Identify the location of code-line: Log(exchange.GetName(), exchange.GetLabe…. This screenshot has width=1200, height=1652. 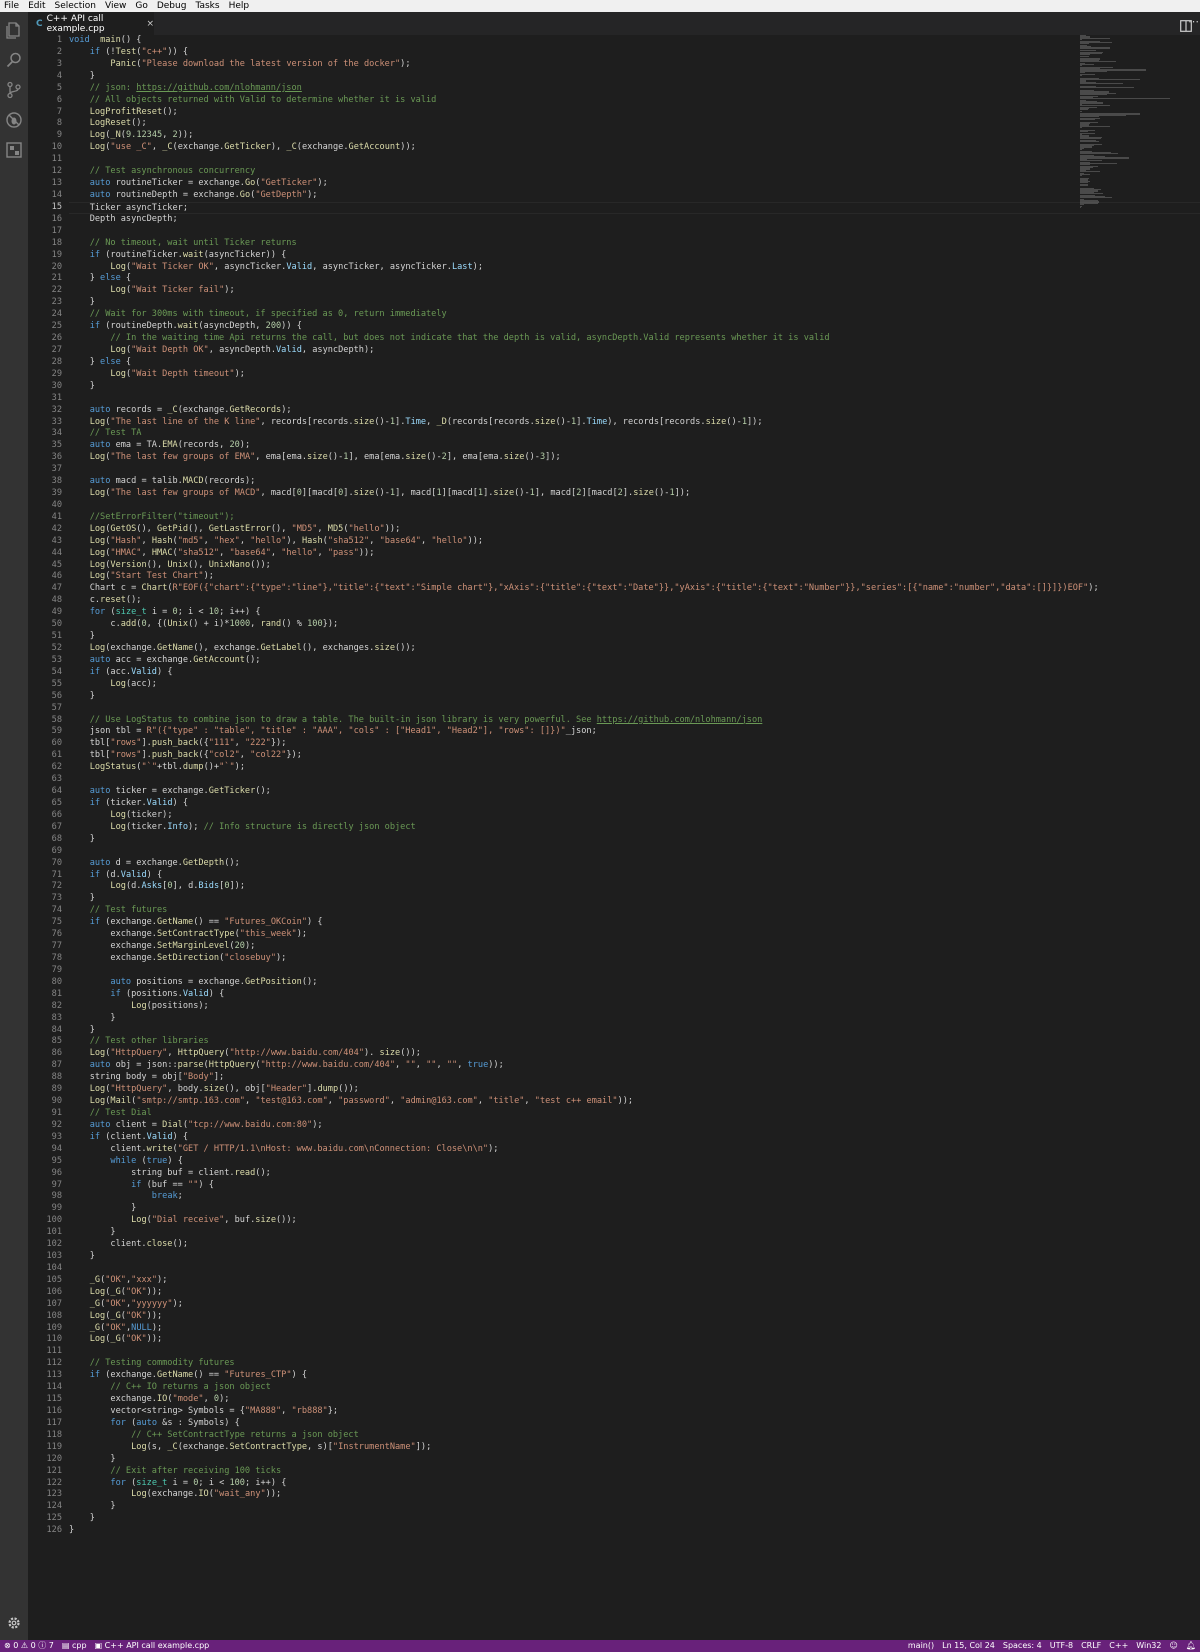
(634, 649).